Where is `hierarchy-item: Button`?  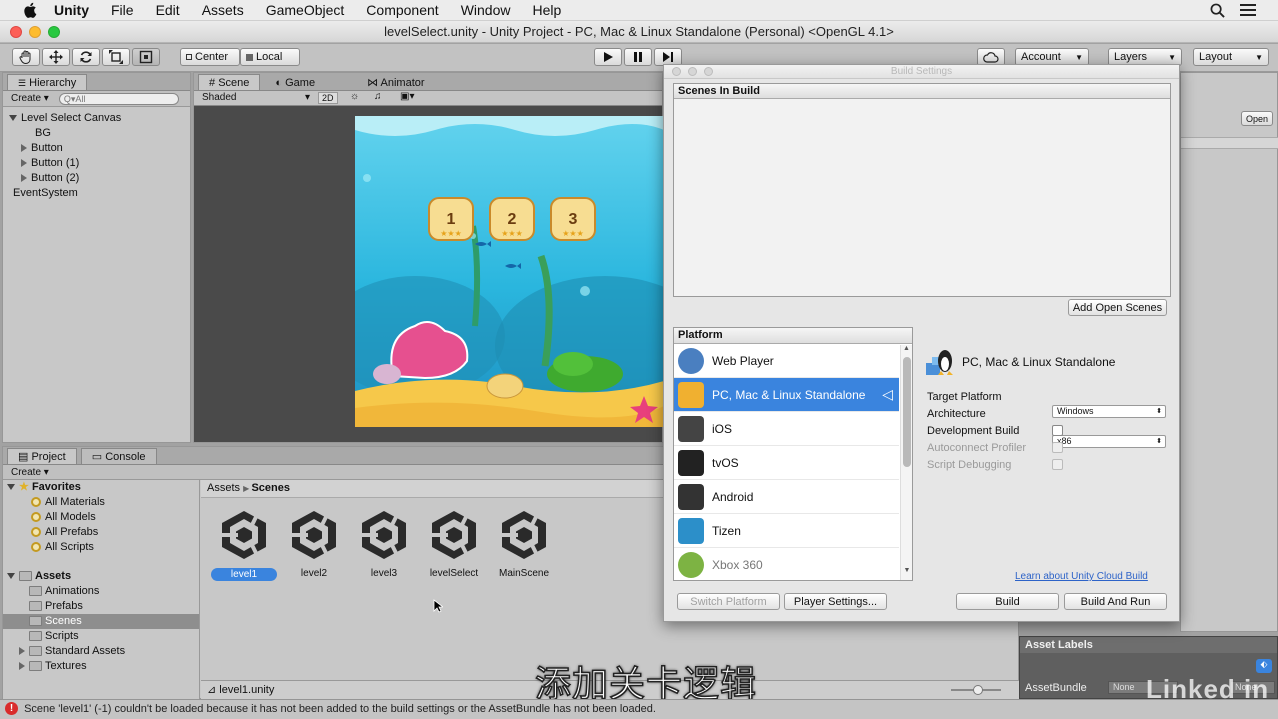
hierarchy-item: Button is located at coordinates (96, 148).